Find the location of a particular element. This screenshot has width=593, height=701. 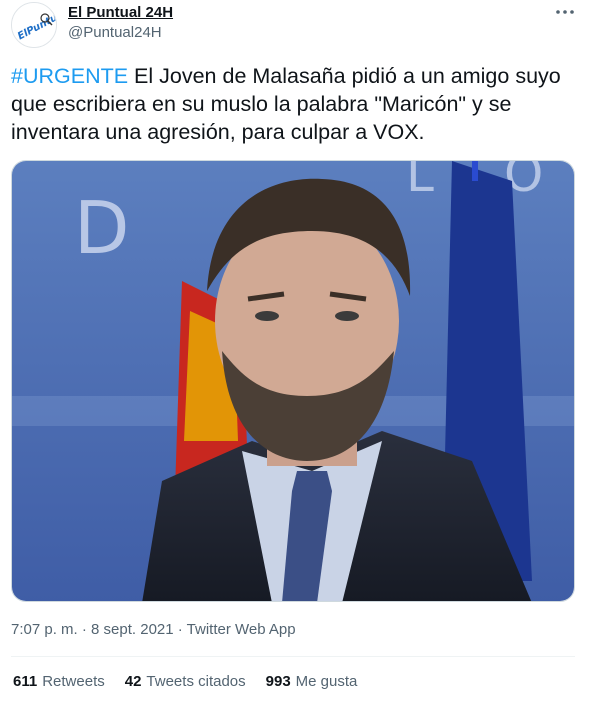

el-puntual-logo-icon: ElPuntual is located at coordinates (34, 25).